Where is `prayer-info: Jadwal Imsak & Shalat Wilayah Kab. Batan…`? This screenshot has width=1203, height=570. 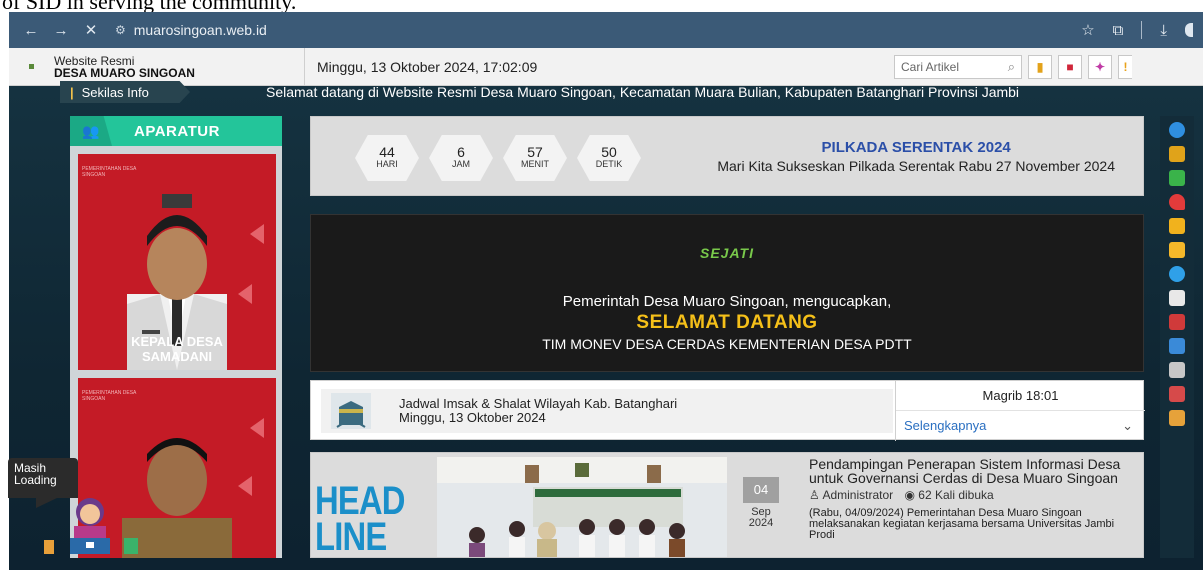 prayer-info: Jadwal Imsak & Shalat Wilayah Kab. Batan… is located at coordinates (607, 411).